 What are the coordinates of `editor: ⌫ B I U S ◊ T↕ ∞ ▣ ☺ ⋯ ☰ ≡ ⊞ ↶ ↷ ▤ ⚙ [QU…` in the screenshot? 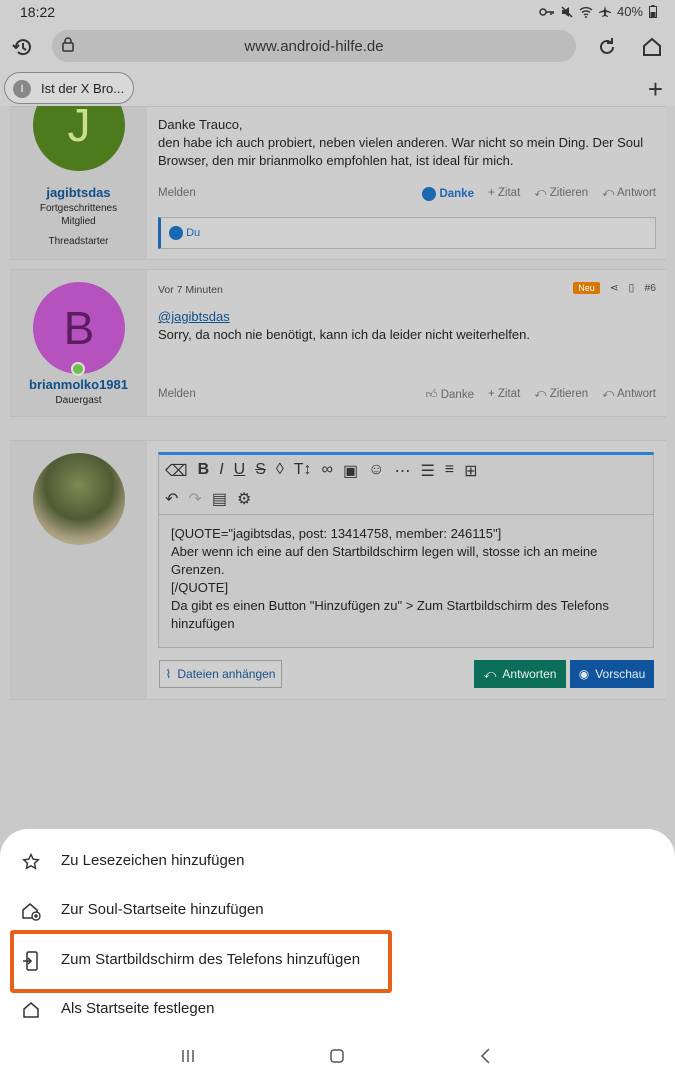 It's located at (406, 550).